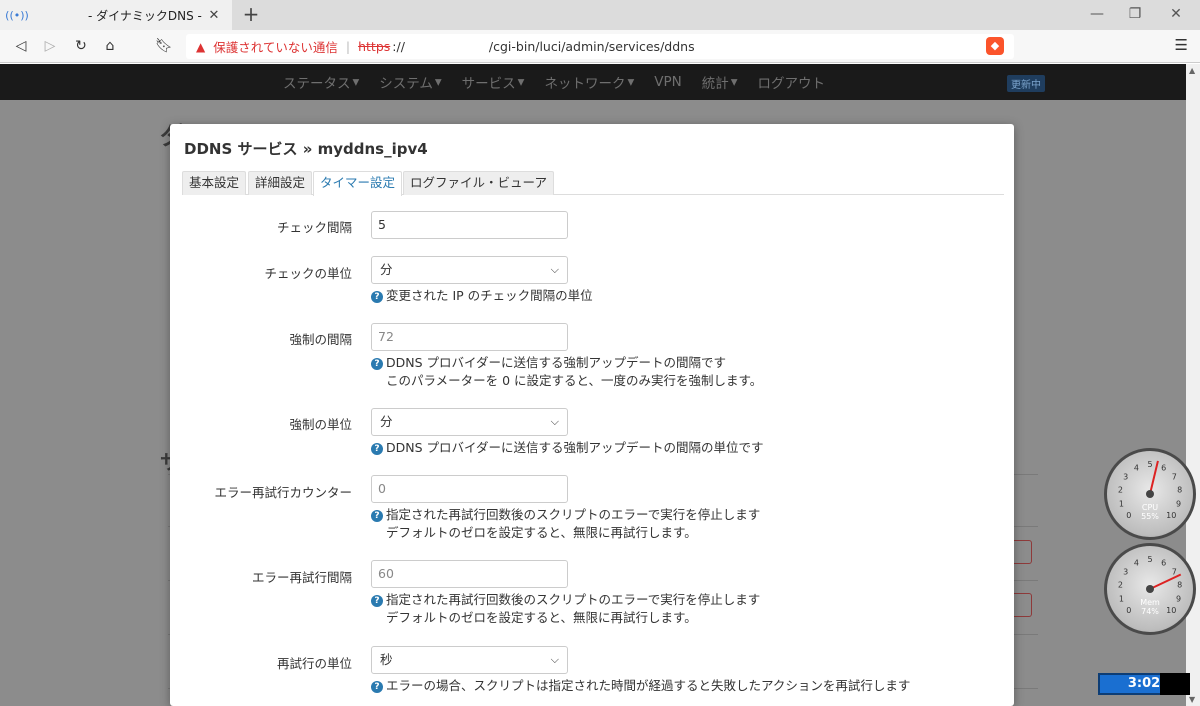 This screenshot has width=1200, height=706. What do you see at coordinates (386, 659) in the screenshot?
I see `retry-unit-value: 秒` at bounding box center [386, 659].